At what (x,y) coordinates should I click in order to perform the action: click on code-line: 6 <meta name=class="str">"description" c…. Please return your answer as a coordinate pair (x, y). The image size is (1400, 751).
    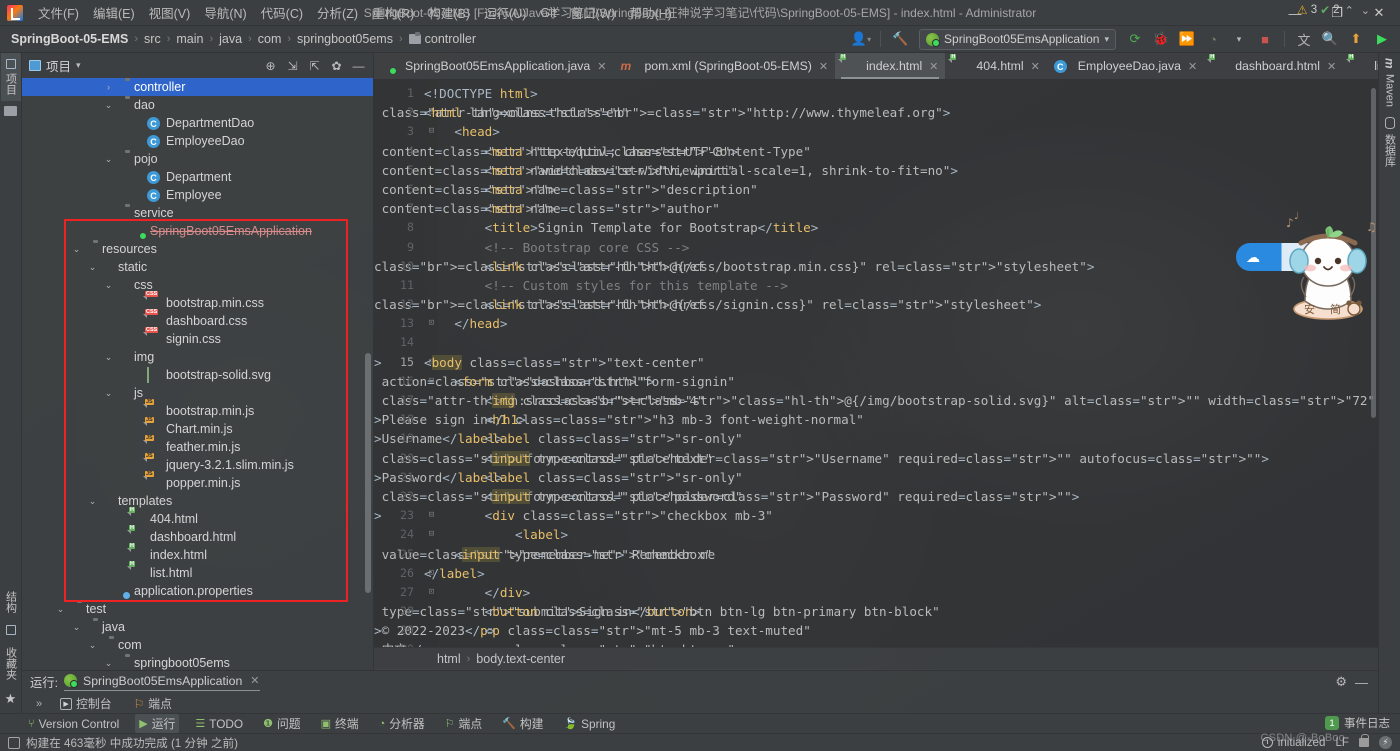
    Looking at the image, I should click on (876, 189).